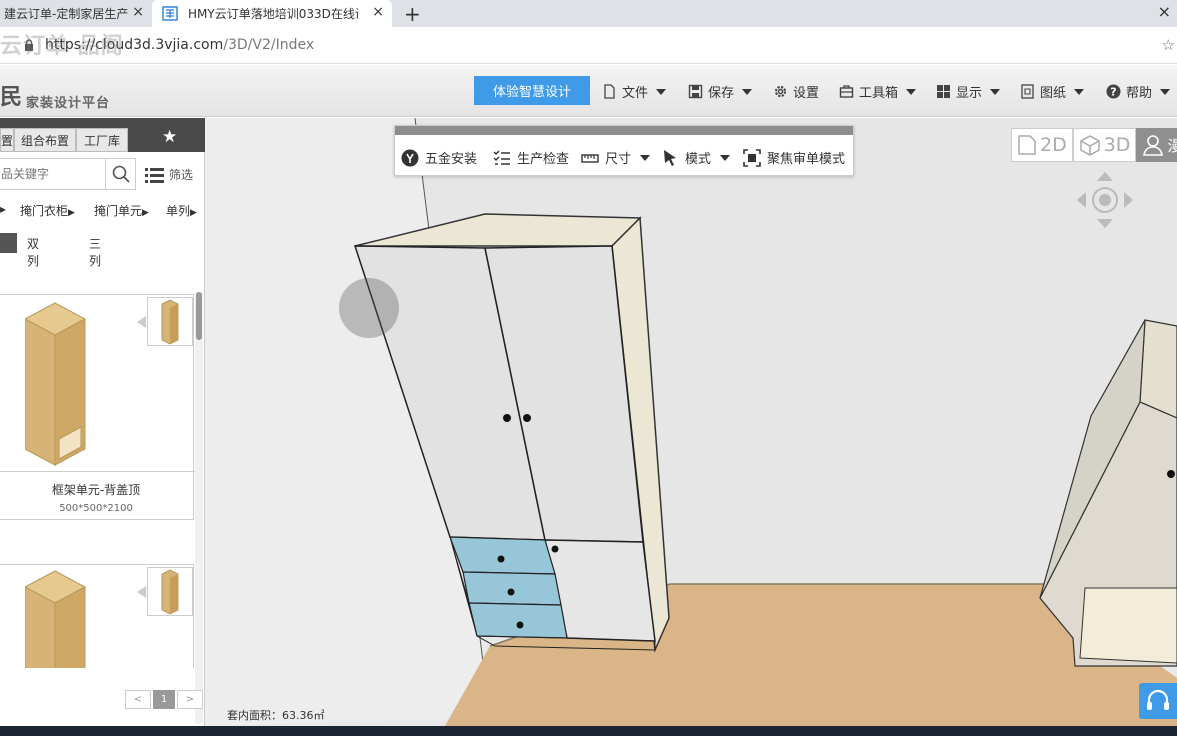 The image size is (1177, 736). I want to click on menu-save: 保存, so click(720, 91).